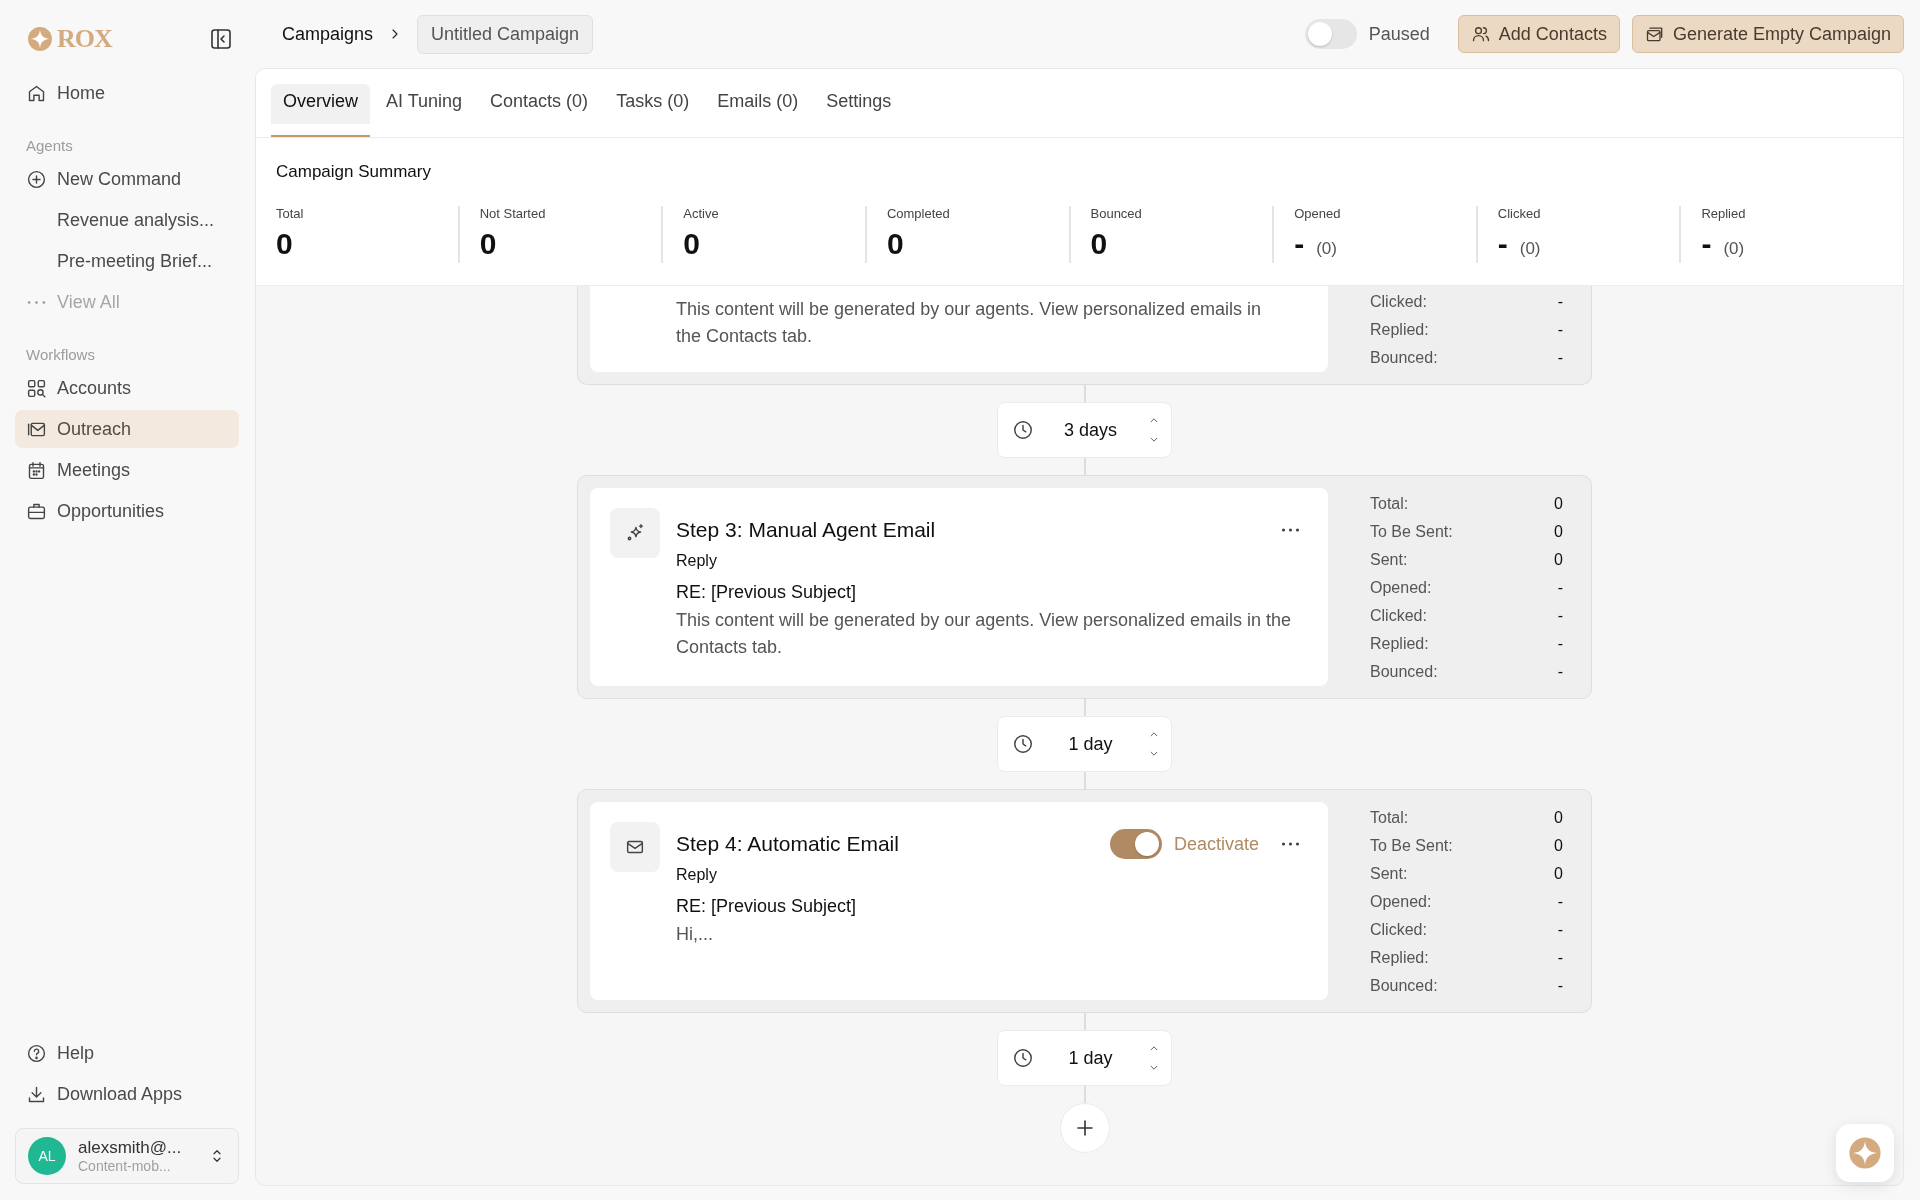  Describe the element at coordinates (127, 511) in the screenshot. I see `nav-item: Opportunities` at that location.